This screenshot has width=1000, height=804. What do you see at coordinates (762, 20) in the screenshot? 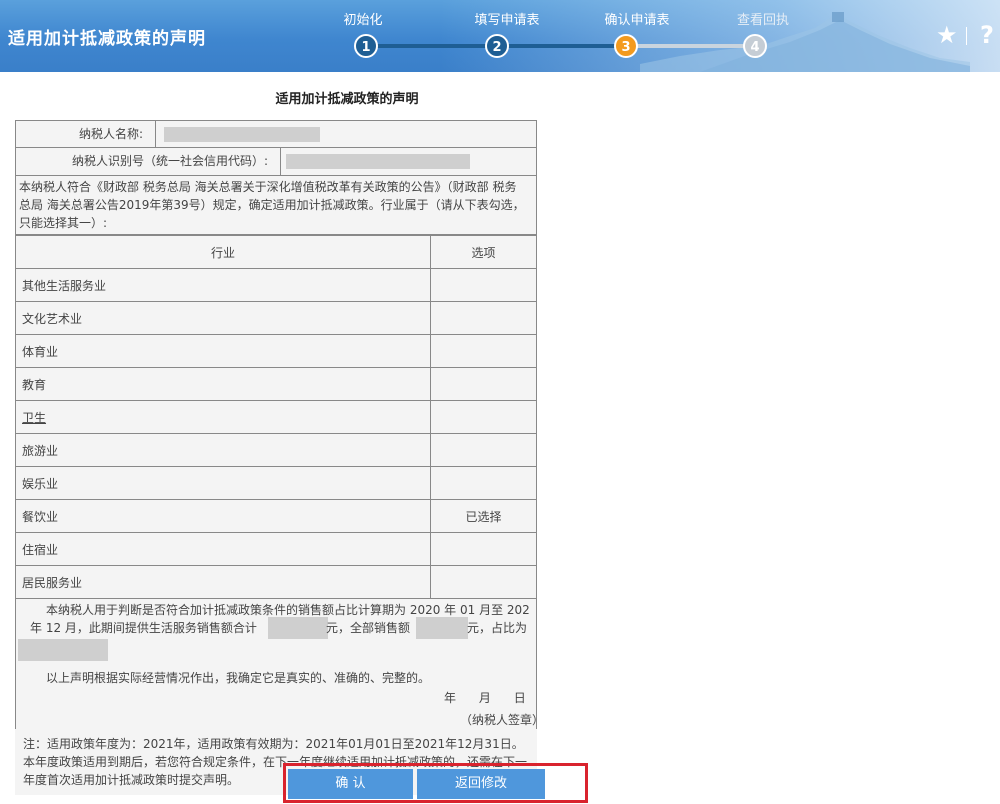
I see `step-4-label: 查看回执` at bounding box center [762, 20].